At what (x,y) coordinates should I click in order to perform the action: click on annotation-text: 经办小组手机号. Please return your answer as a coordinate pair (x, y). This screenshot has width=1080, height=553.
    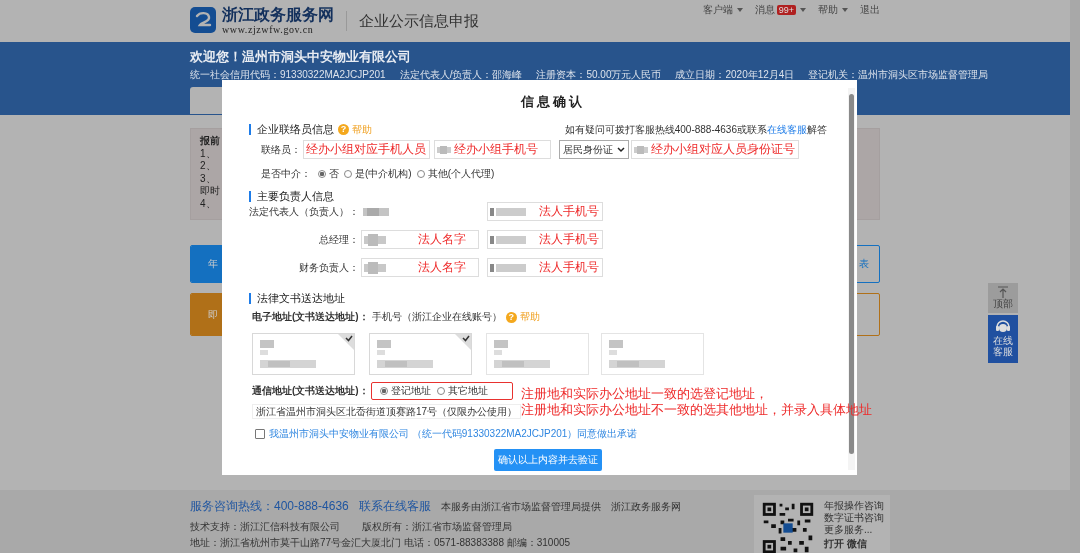
    Looking at the image, I should click on (496, 149).